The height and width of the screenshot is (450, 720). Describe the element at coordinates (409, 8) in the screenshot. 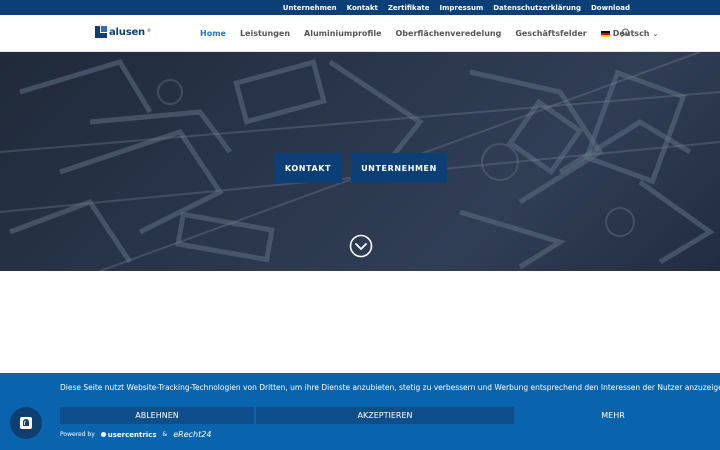

I see `topbar-link-zertifikate: Zertifikate` at that location.